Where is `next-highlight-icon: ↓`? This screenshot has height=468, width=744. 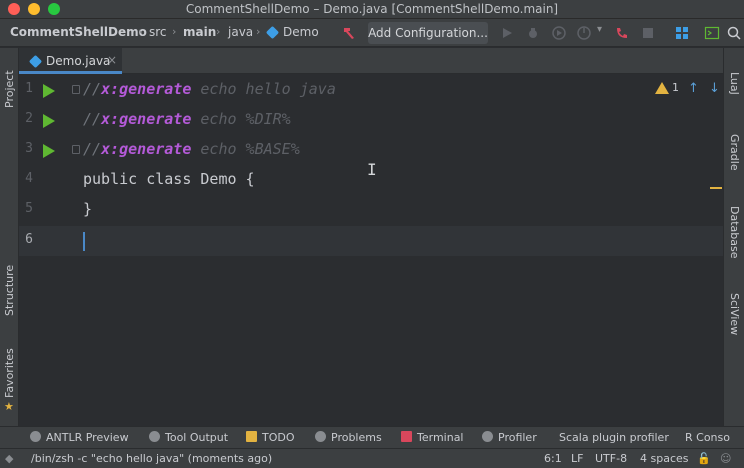 next-highlight-icon: ↓ is located at coordinates (714, 88).